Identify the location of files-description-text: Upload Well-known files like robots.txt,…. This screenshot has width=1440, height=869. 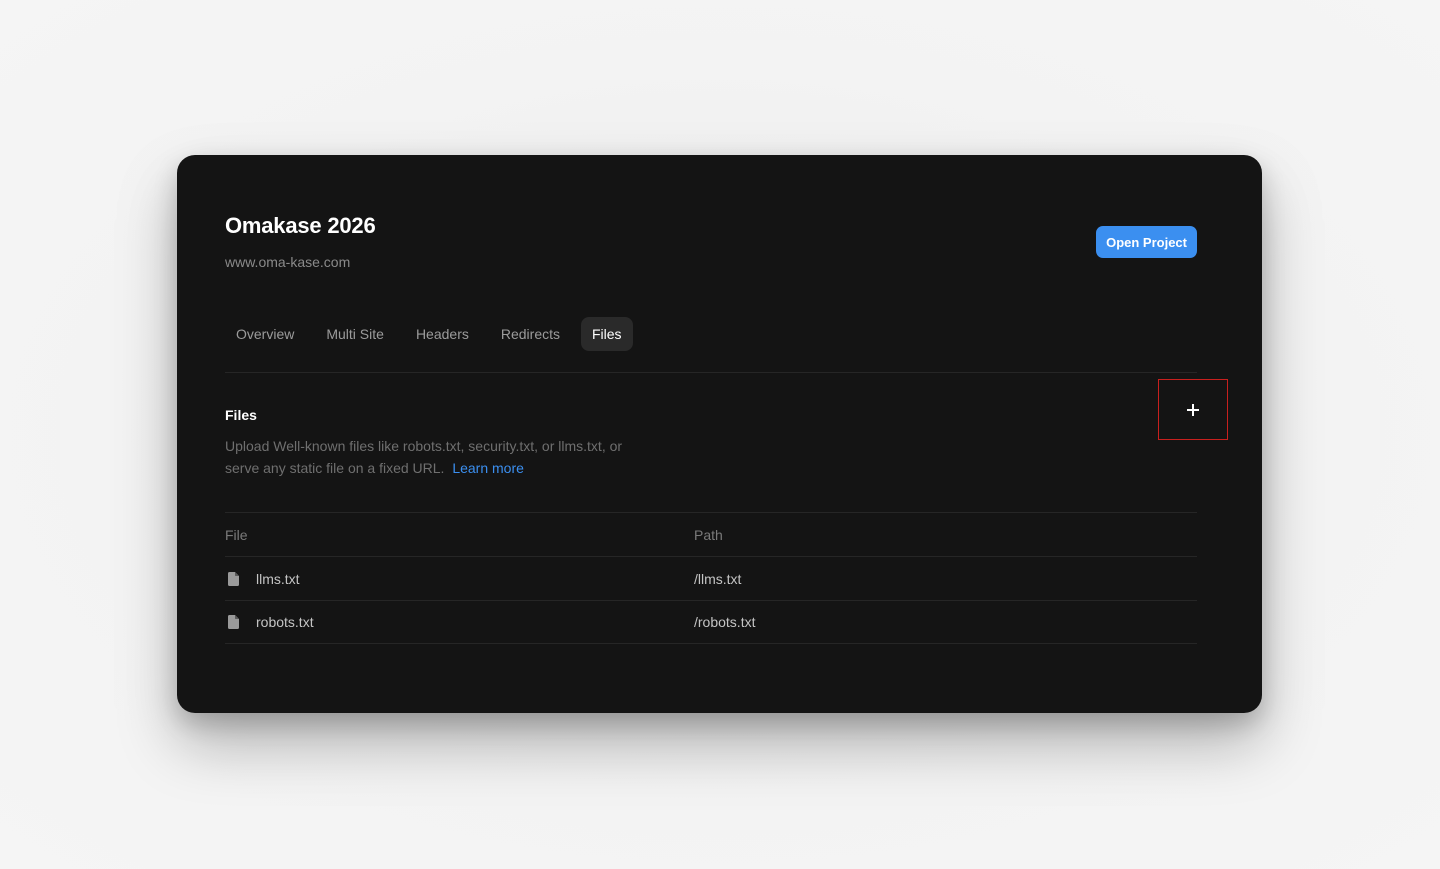
(424, 457).